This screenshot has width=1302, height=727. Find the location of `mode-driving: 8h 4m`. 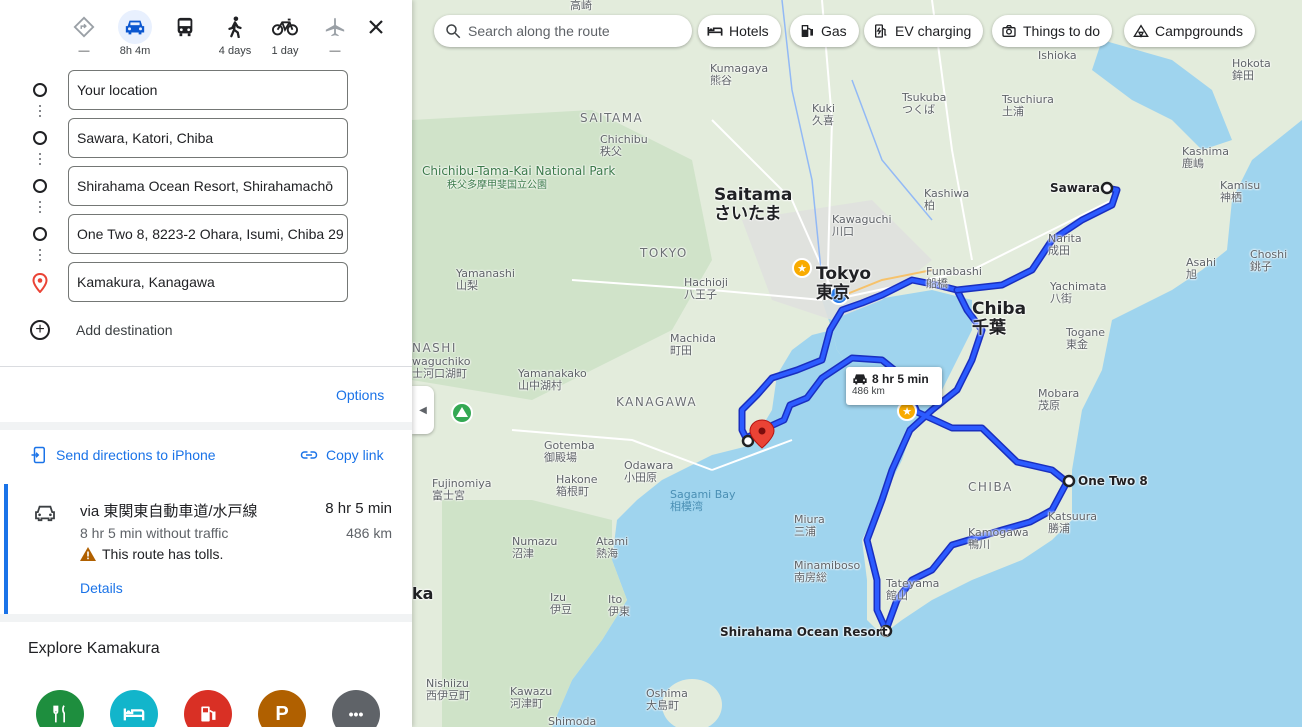

mode-driving: 8h 4m is located at coordinates (135, 34).